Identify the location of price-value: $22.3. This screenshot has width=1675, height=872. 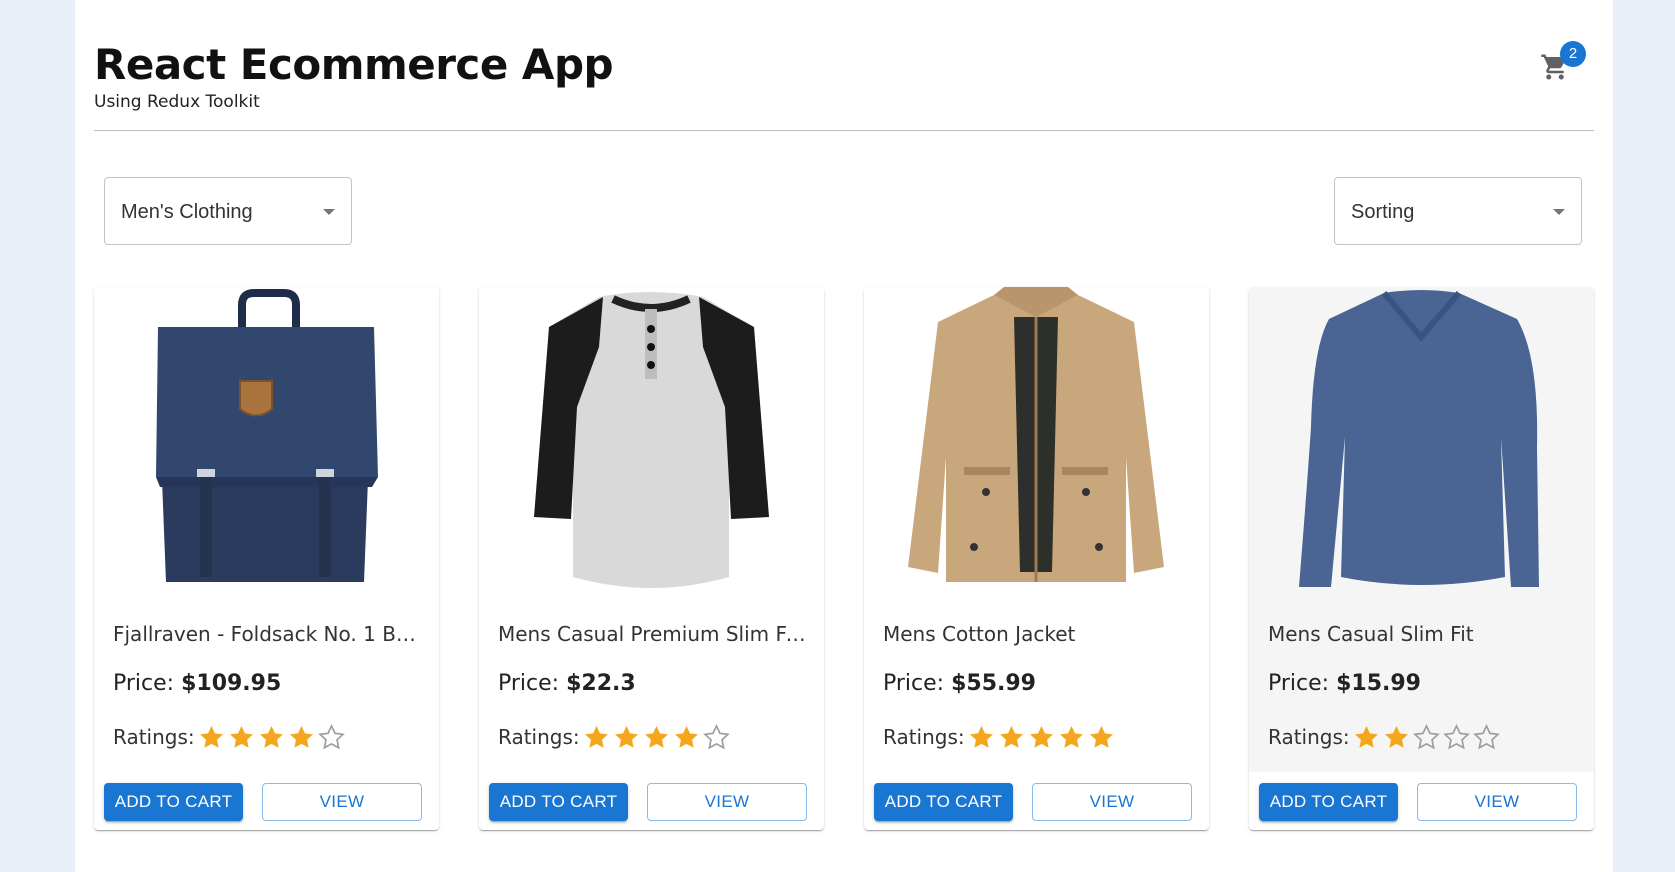
(601, 683).